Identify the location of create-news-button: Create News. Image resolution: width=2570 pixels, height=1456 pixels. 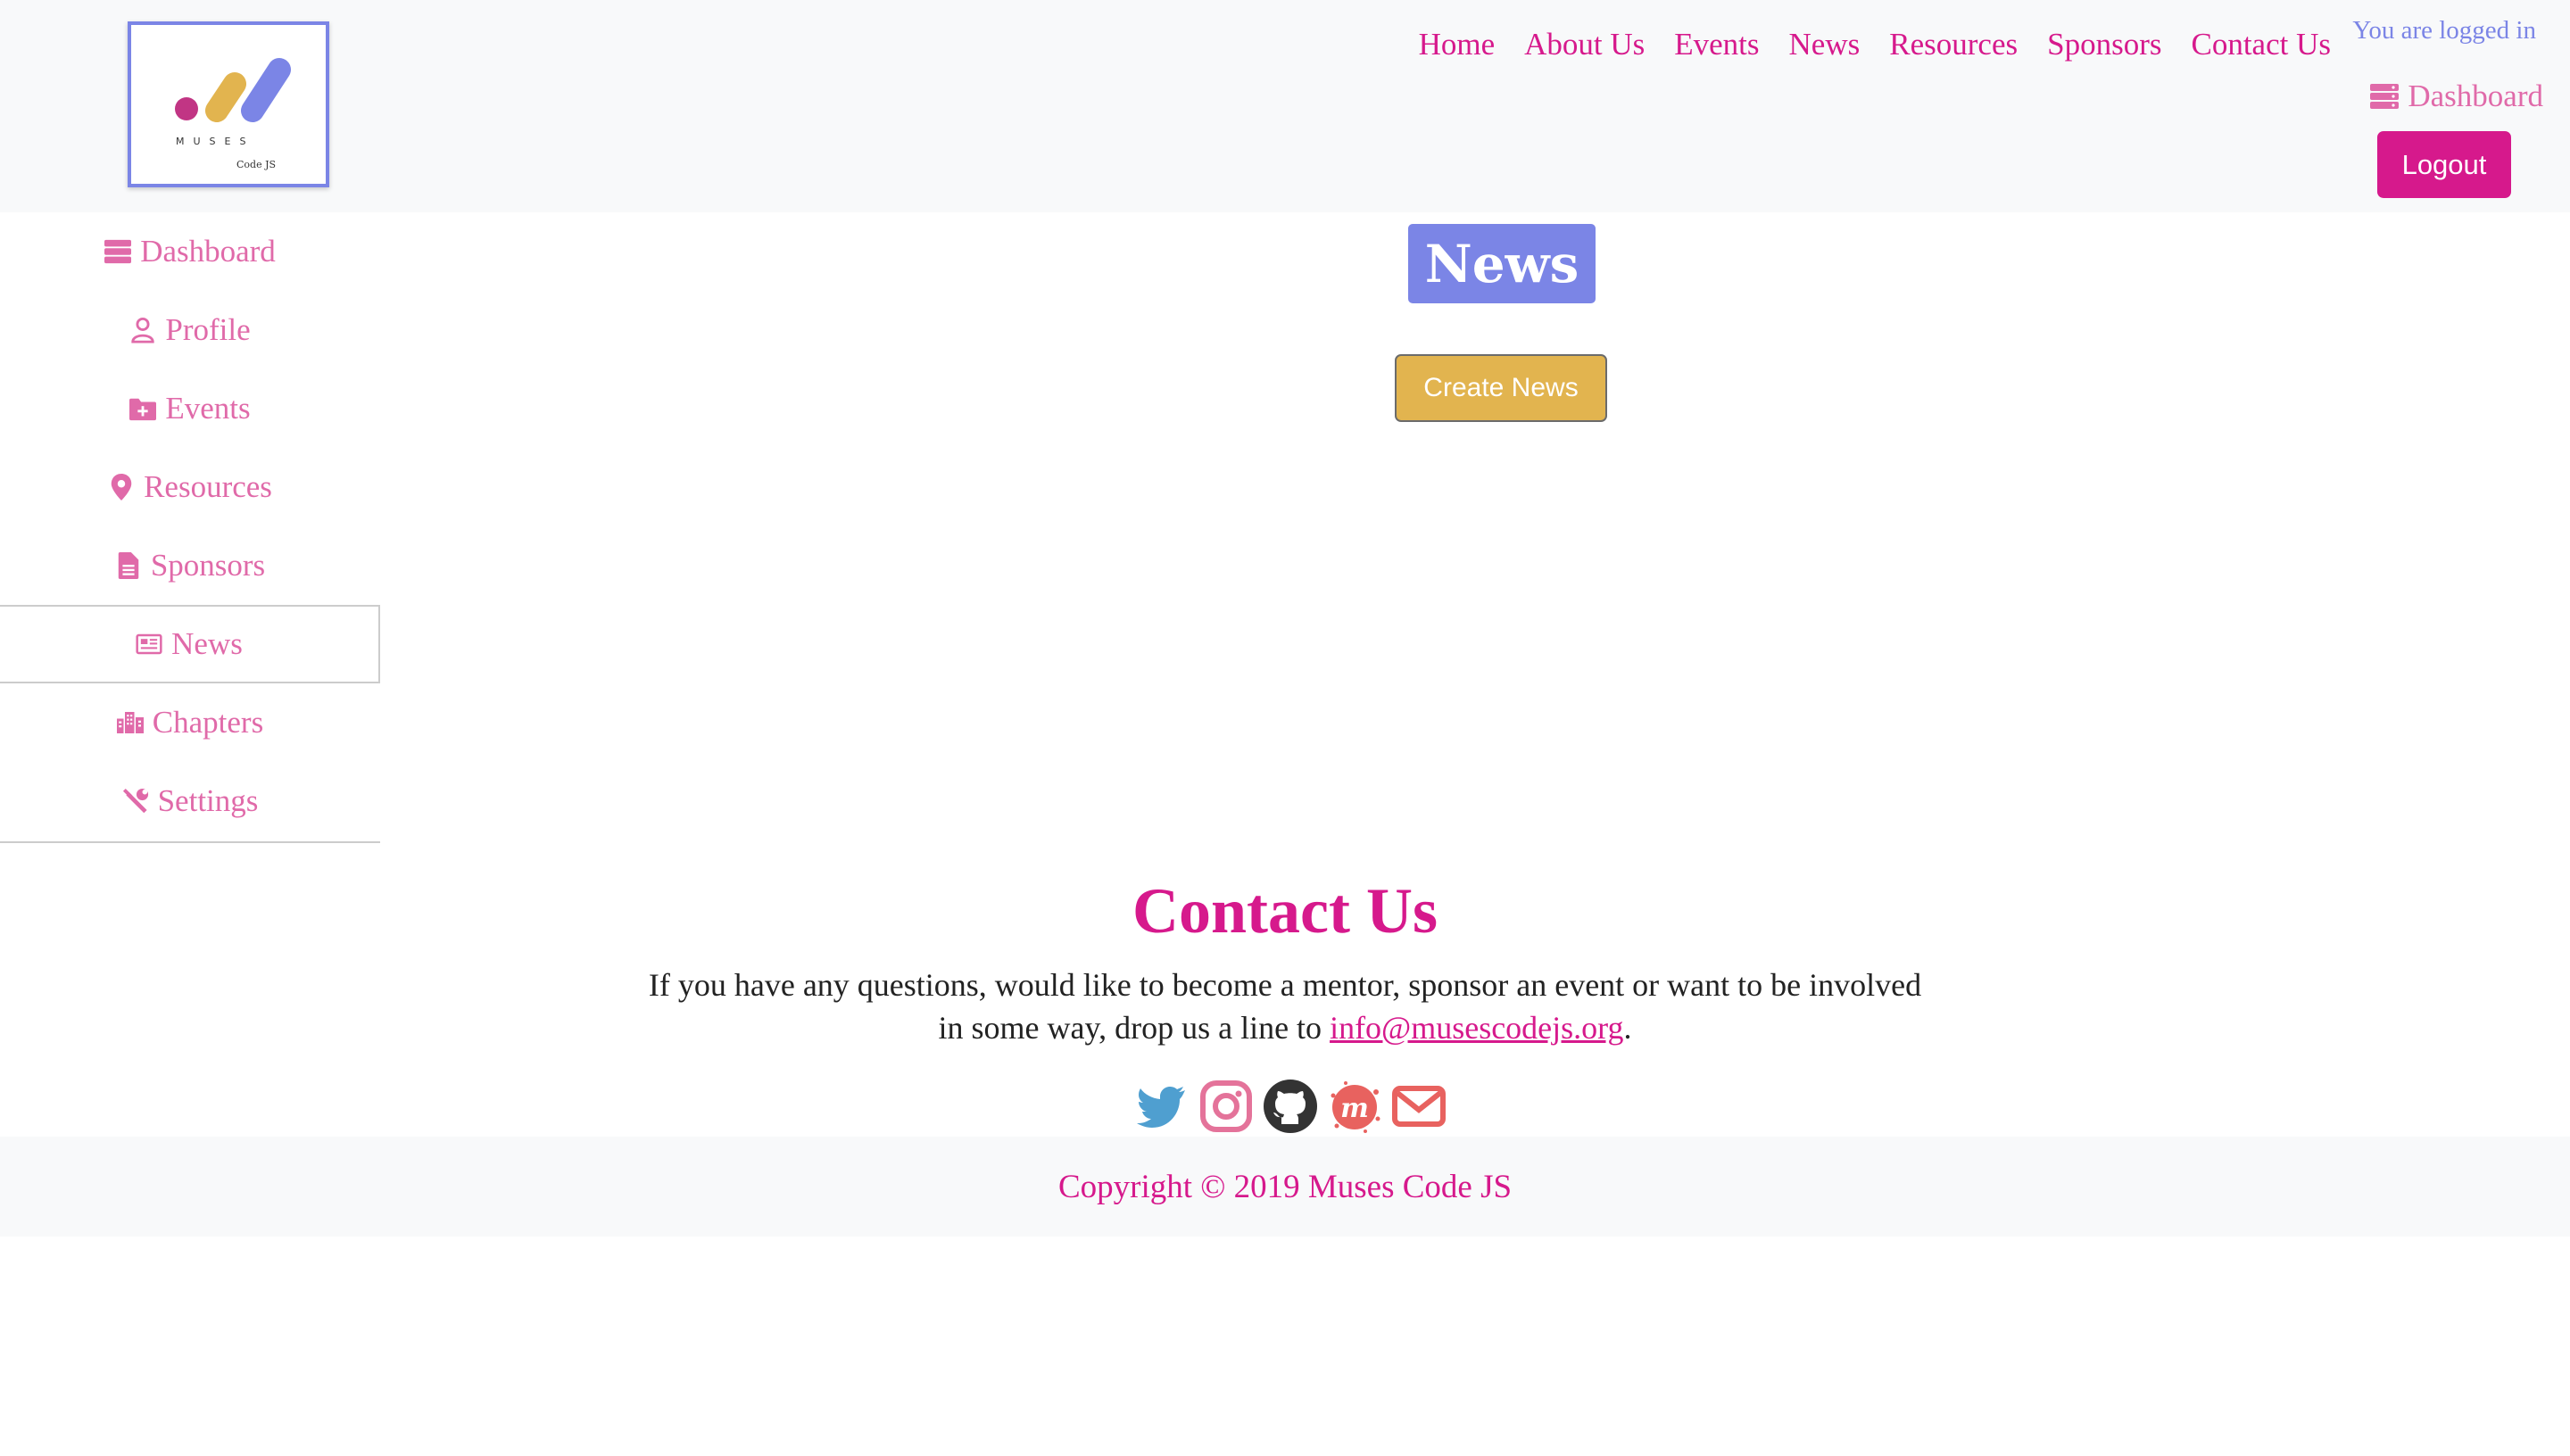
(1501, 388).